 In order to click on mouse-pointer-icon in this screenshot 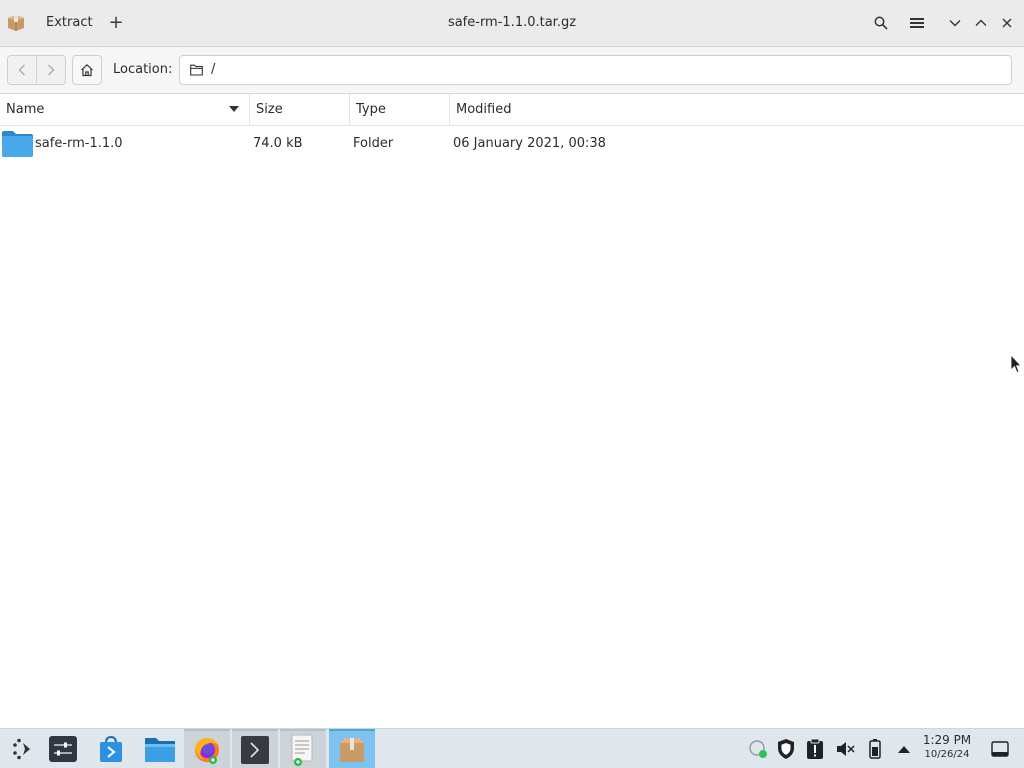, I will do `click(1016, 364)`.